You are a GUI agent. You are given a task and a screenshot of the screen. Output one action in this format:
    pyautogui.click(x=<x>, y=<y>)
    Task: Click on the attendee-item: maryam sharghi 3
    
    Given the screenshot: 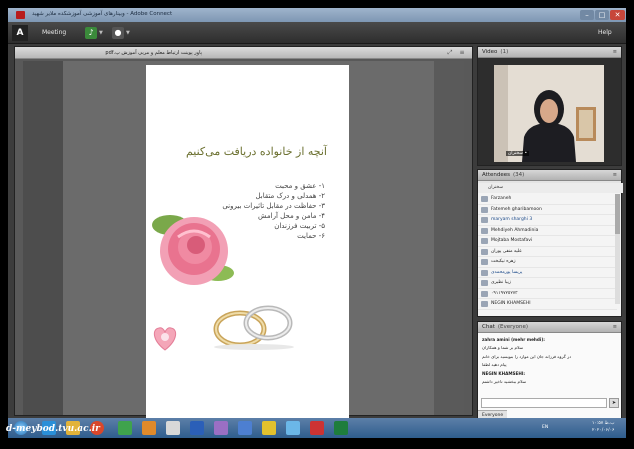 What is the action you would take?
    pyautogui.click(x=547, y=220)
    